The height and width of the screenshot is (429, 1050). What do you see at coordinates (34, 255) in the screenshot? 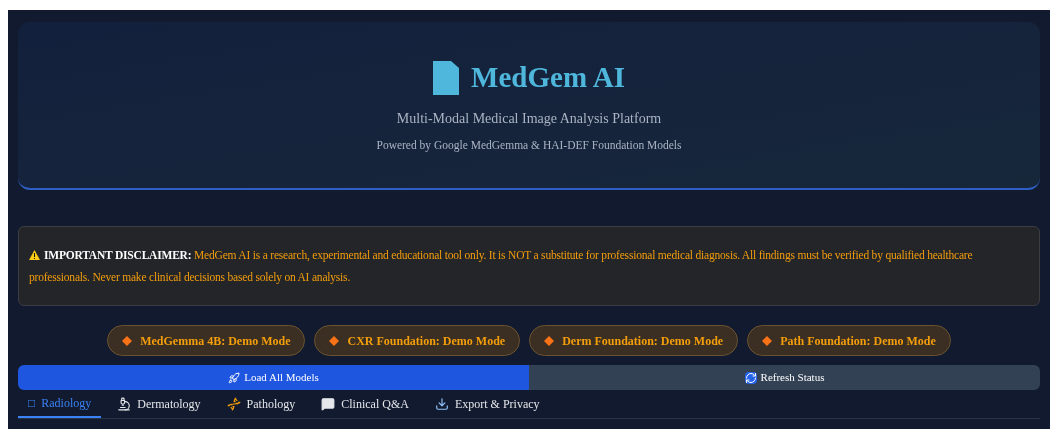
I see `warning-icon` at bounding box center [34, 255].